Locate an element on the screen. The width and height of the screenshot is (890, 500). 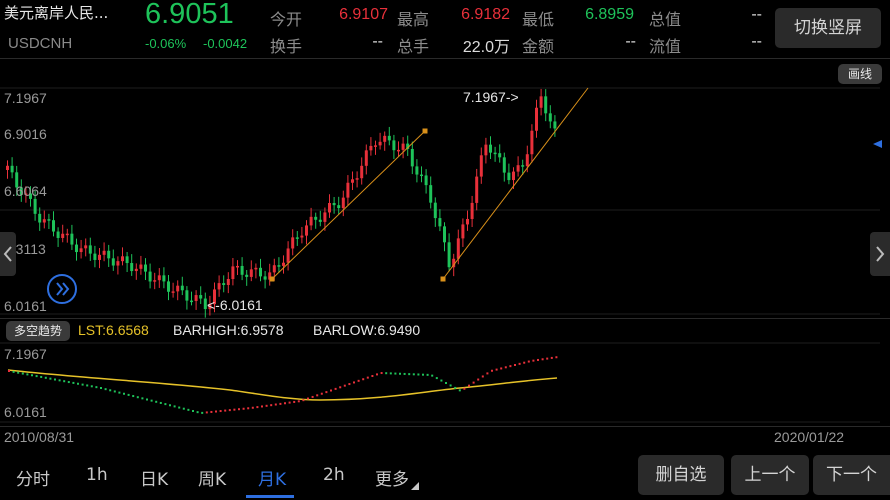
scroll-right-button is located at coordinates (880, 254).